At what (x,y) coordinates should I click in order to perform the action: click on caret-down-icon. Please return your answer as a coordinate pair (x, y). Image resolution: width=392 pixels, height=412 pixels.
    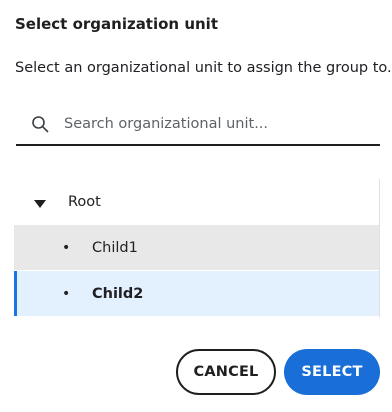
    Looking at the image, I should click on (40, 202).